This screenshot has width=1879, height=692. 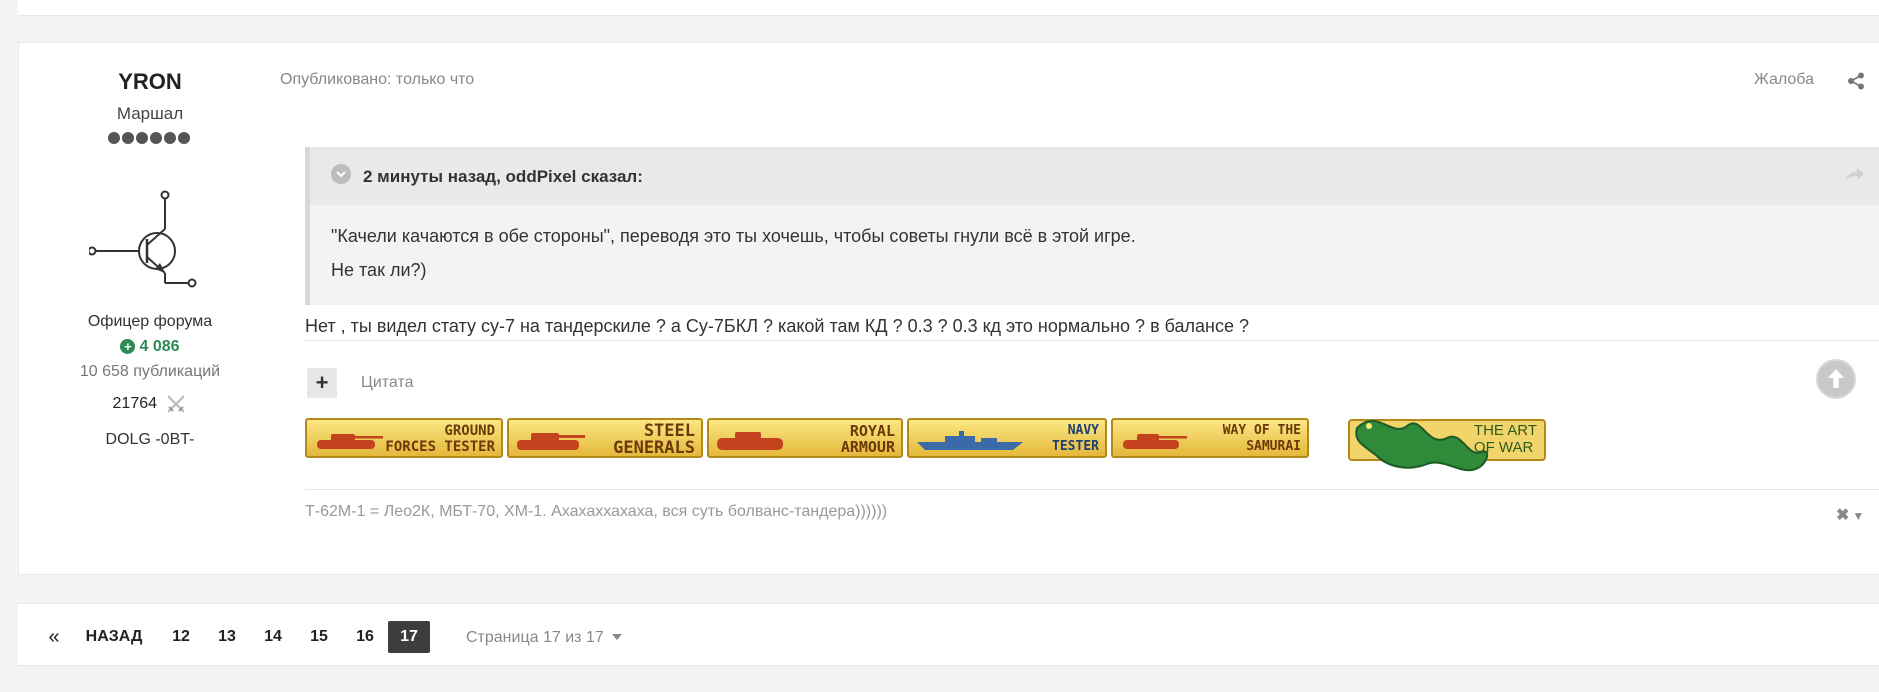 What do you see at coordinates (1855, 174) in the screenshot?
I see `jump-to-quote-icon` at bounding box center [1855, 174].